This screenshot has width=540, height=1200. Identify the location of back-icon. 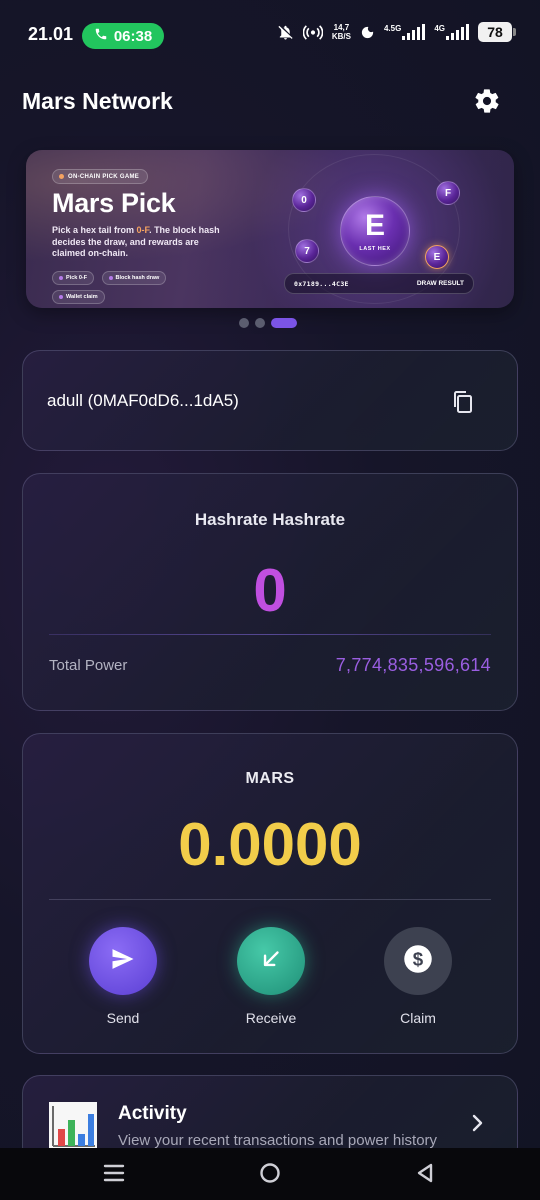
(425, 1175).